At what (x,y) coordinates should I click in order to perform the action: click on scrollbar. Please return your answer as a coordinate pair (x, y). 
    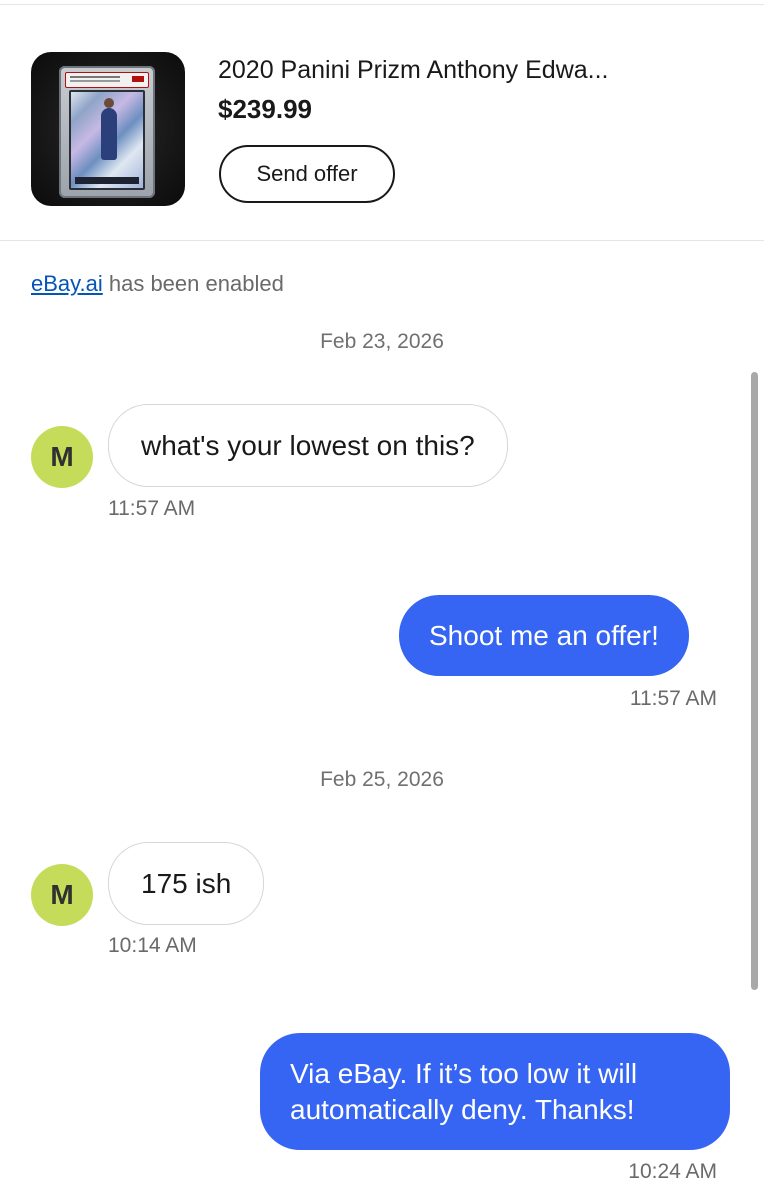
    Looking at the image, I should click on (754, 681).